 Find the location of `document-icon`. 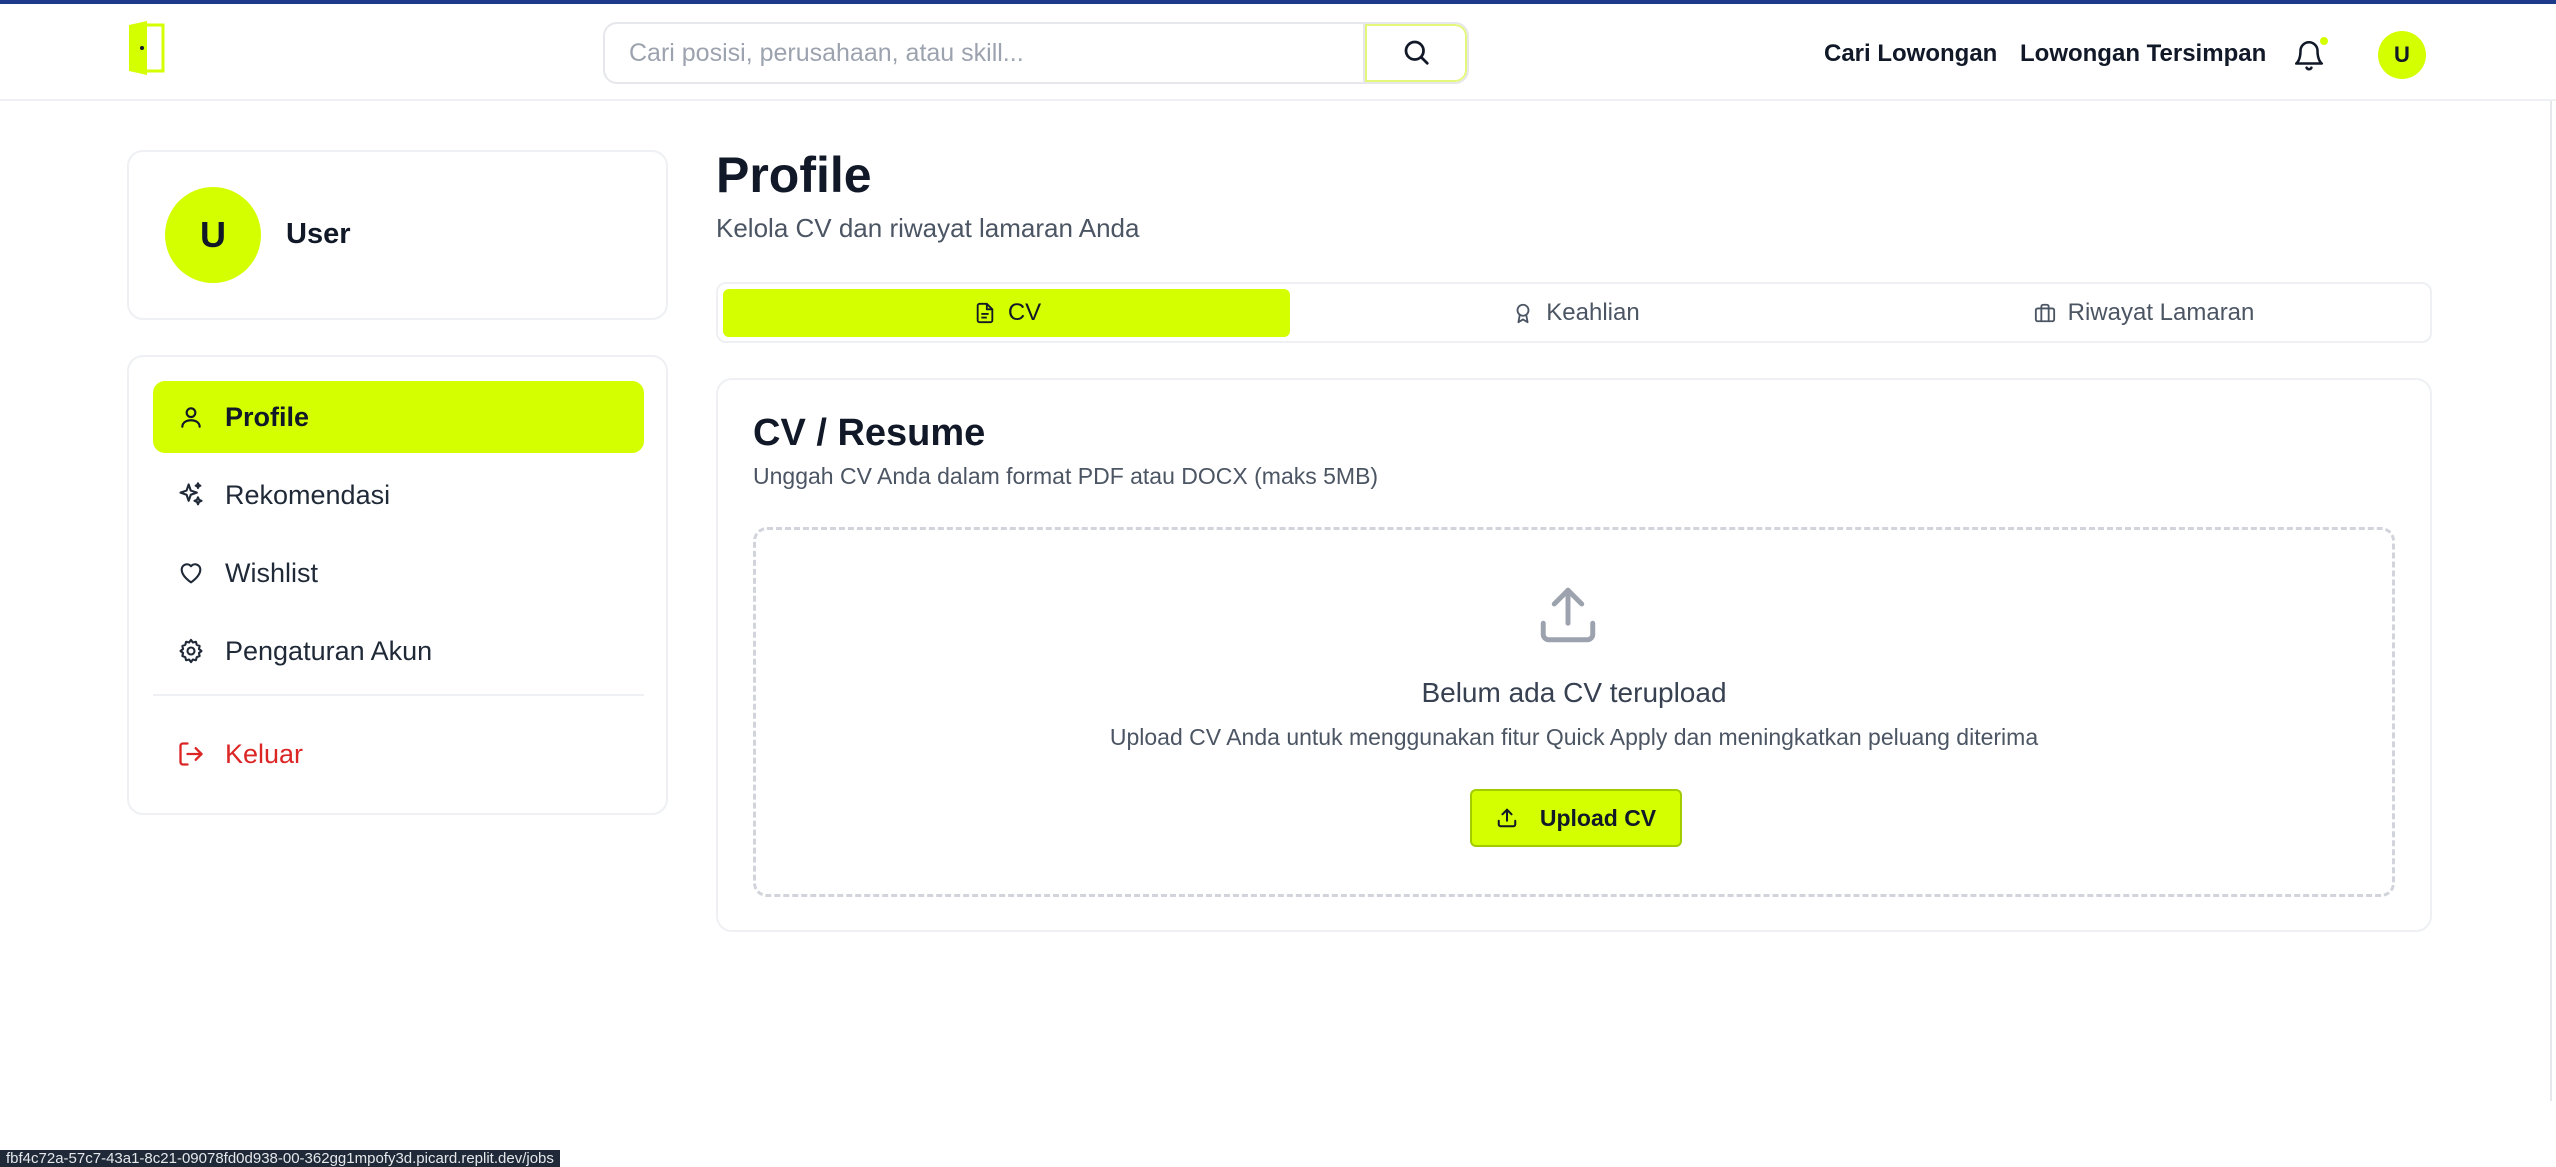

document-icon is located at coordinates (985, 313).